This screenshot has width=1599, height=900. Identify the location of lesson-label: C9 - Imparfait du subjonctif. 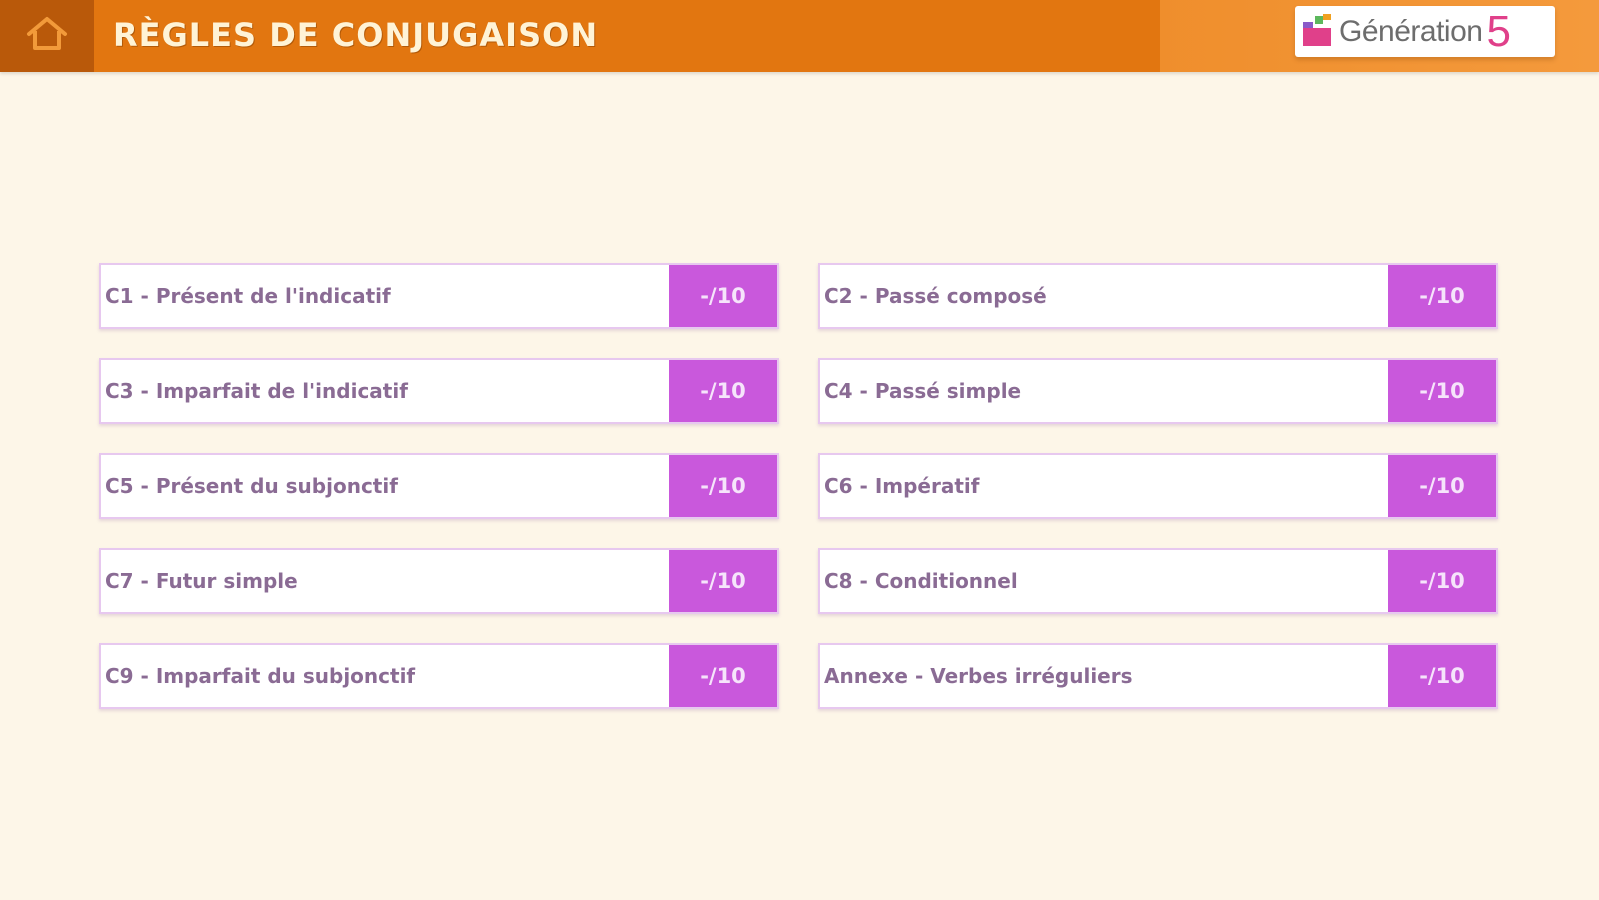
(260, 676).